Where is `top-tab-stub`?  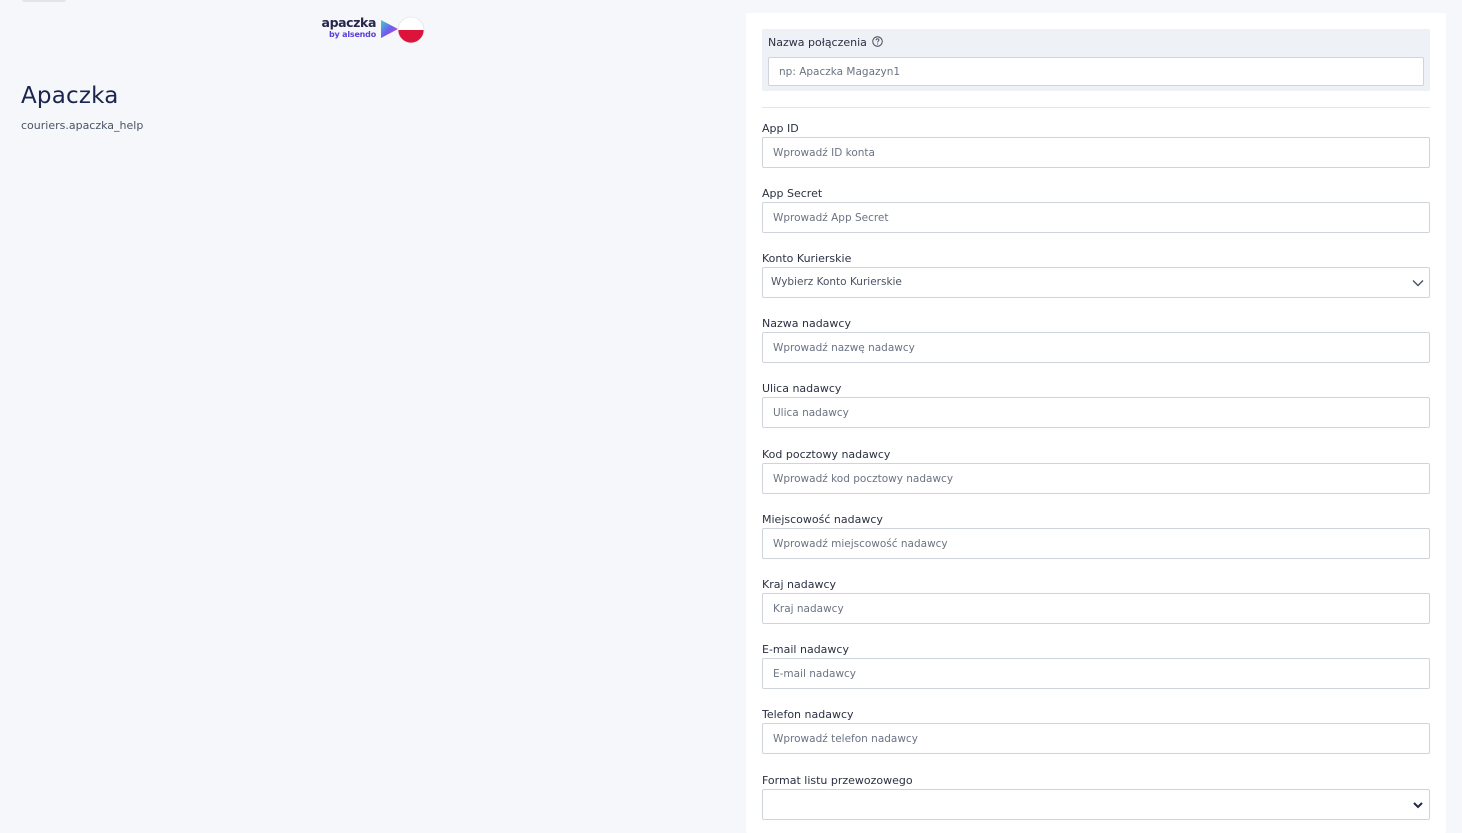 top-tab-stub is located at coordinates (44, 1).